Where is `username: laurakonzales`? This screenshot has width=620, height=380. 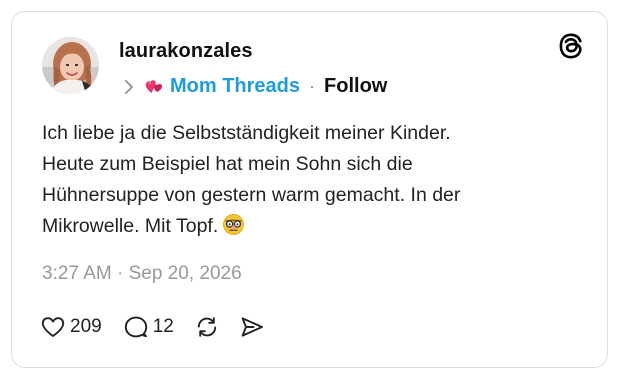 username: laurakonzales is located at coordinates (186, 51).